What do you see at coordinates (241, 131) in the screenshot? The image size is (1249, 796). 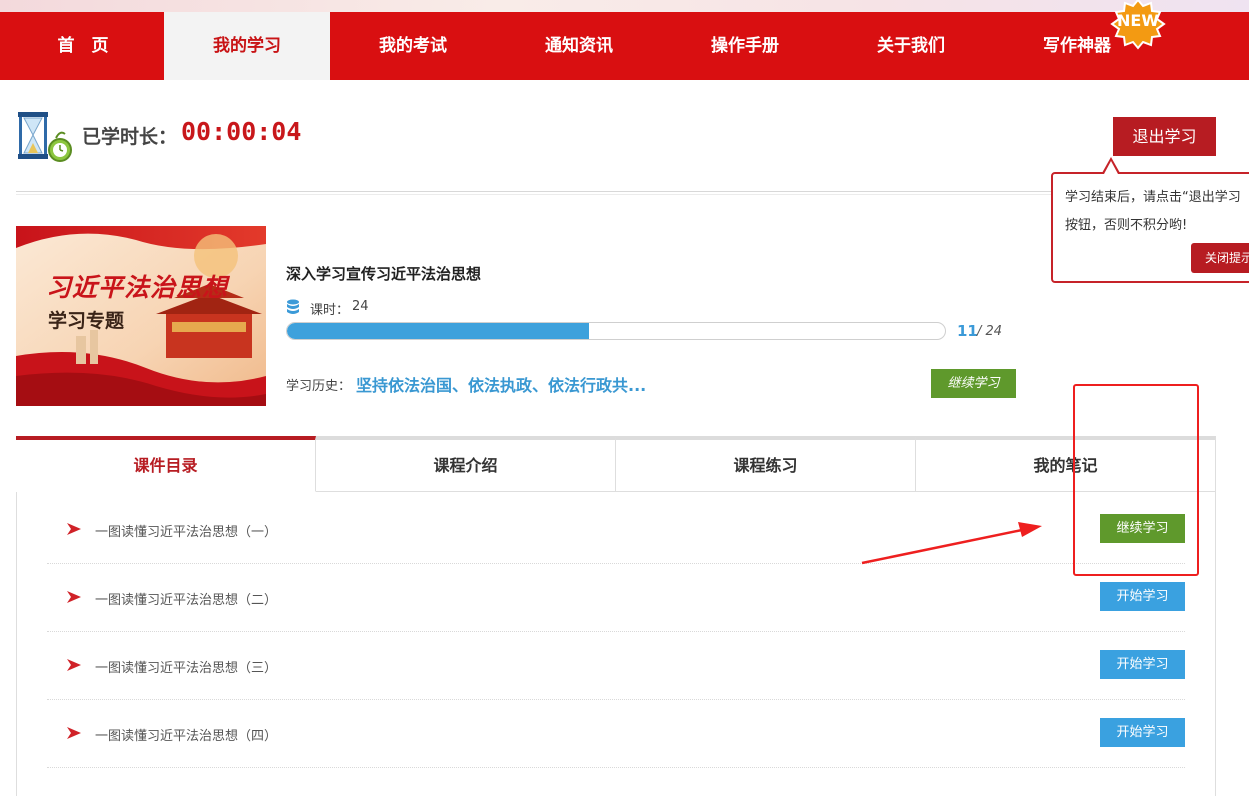 I see `study-duration-value: 00:00:04` at bounding box center [241, 131].